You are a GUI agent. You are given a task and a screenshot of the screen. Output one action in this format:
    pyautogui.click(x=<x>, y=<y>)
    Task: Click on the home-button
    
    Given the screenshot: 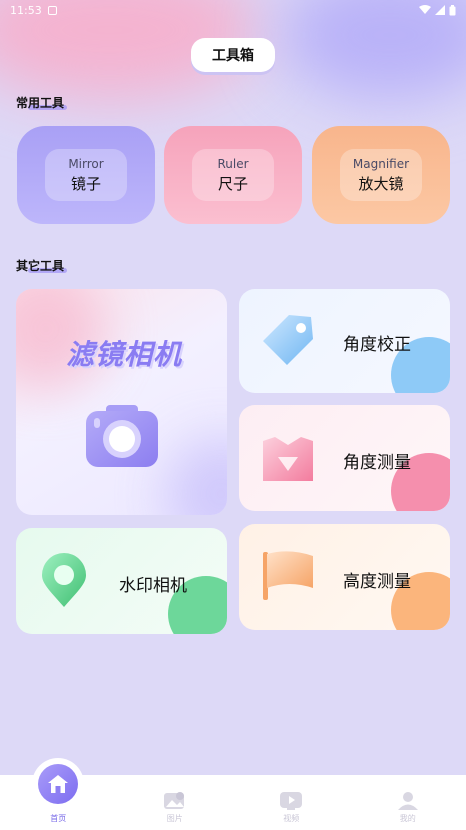 What is the action you would take?
    pyautogui.click(x=58, y=784)
    